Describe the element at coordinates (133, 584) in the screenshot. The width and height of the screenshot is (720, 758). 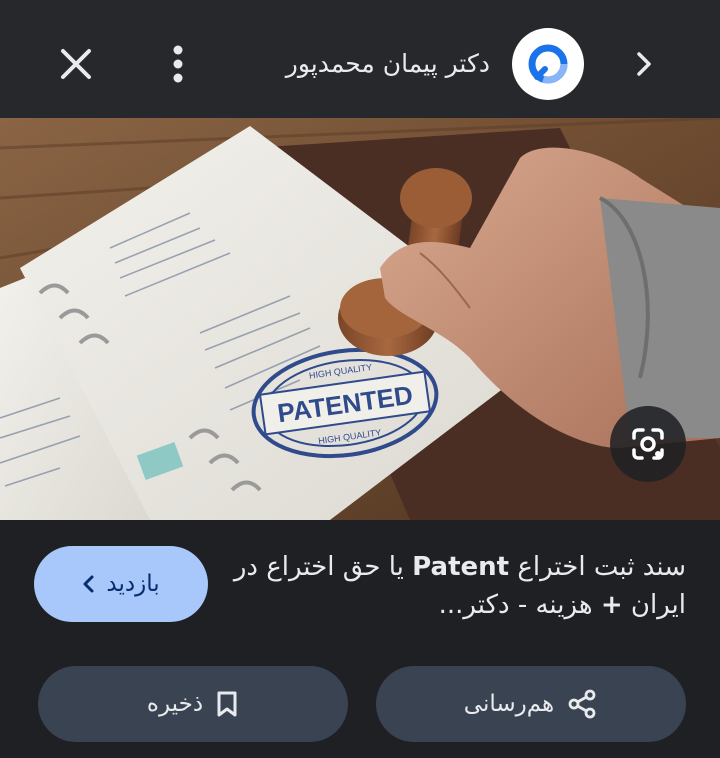
I see `visit-label: بازدید` at that location.